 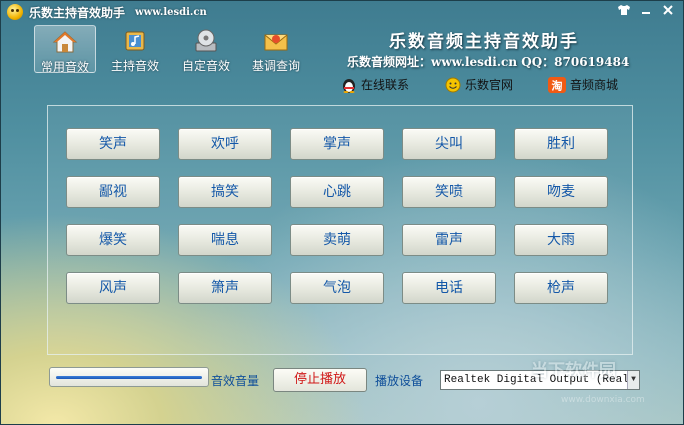 I want to click on minimize-icon, so click(x=646, y=13).